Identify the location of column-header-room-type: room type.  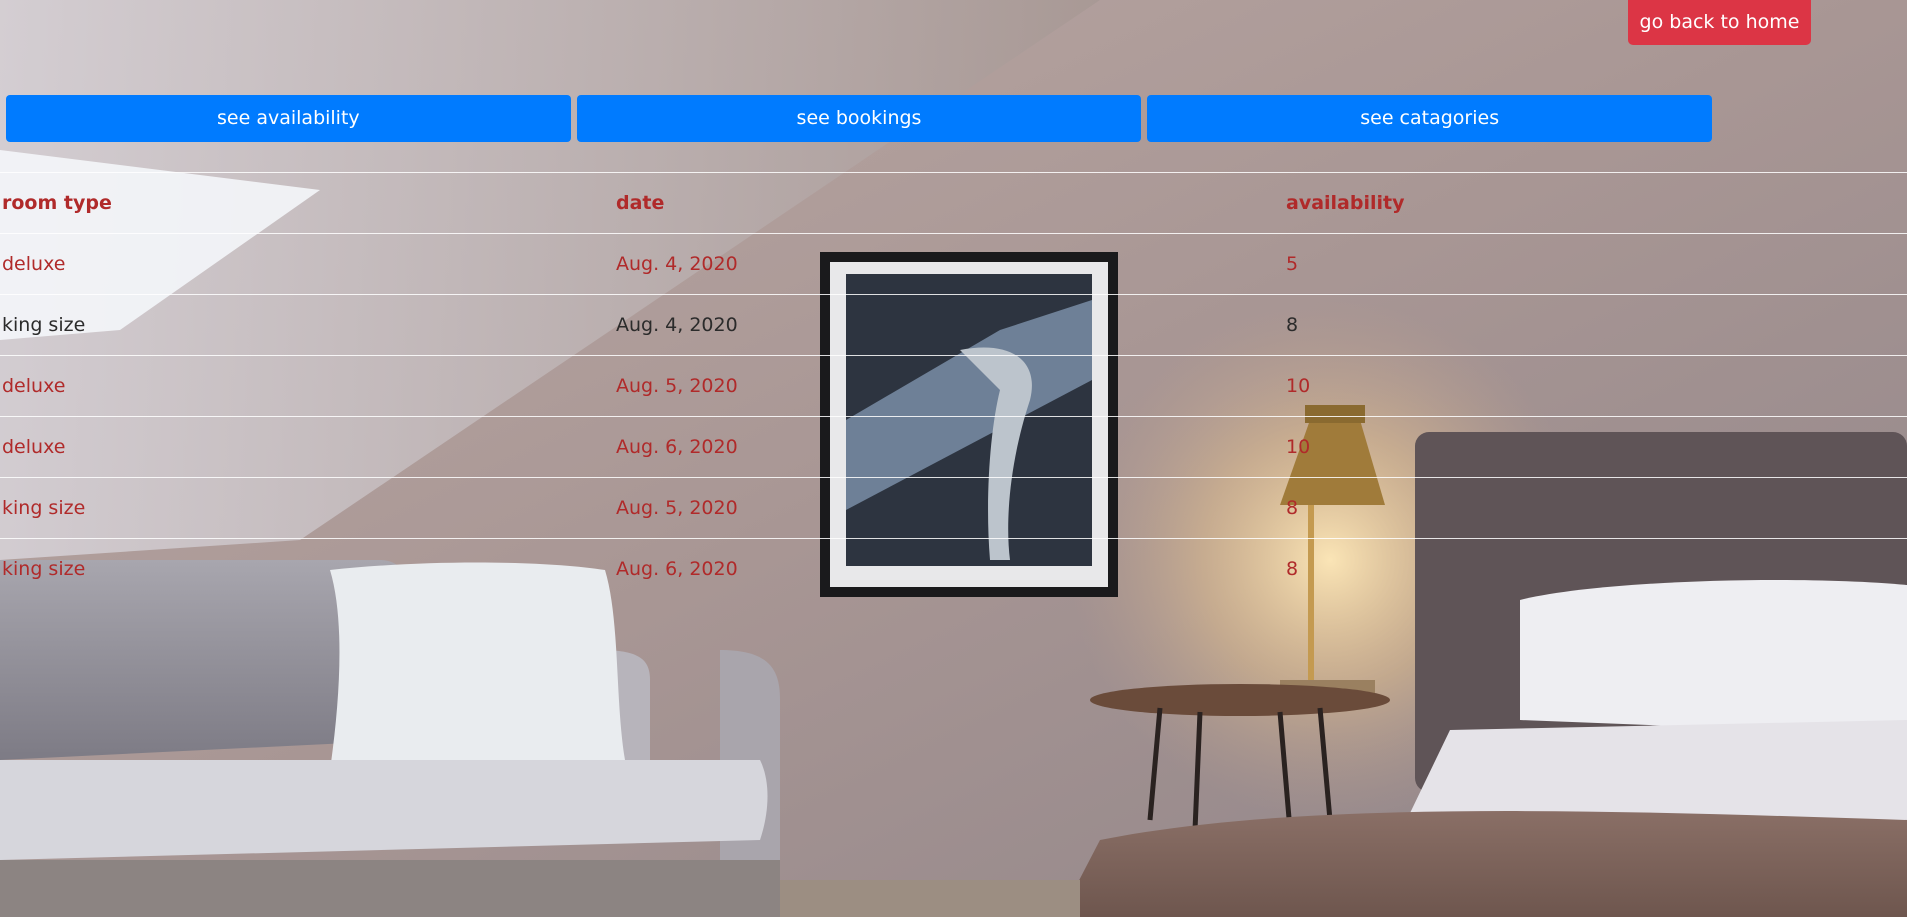
(307, 203).